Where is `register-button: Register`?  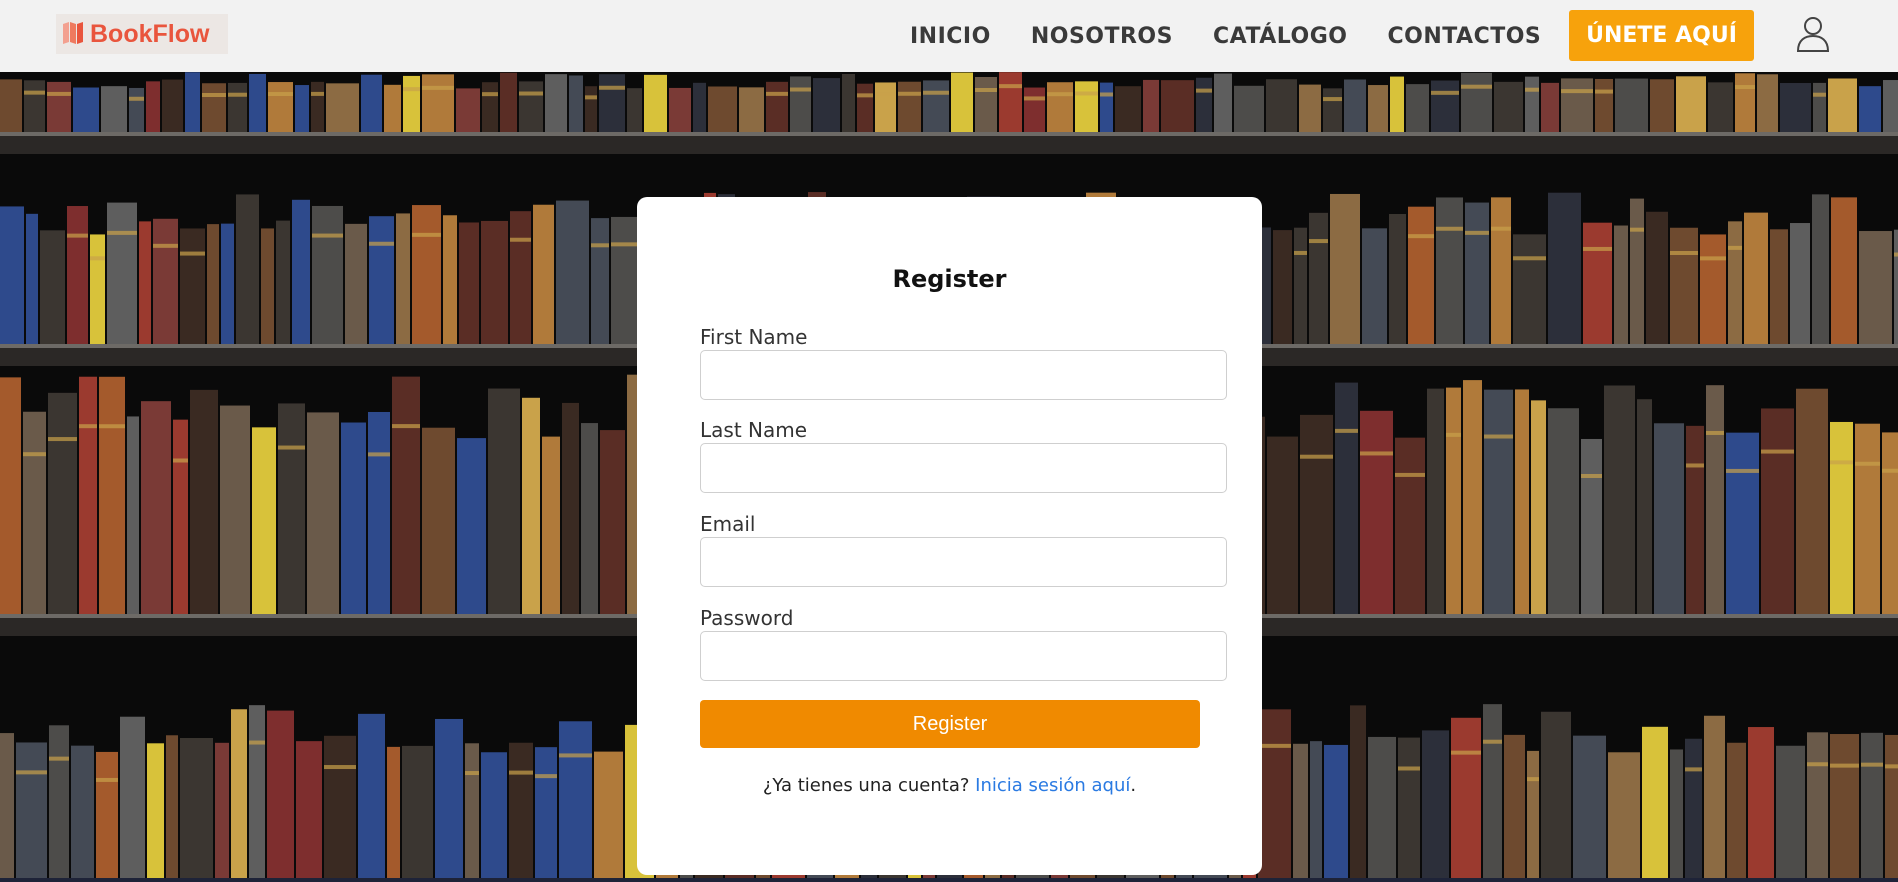 register-button: Register is located at coordinates (950, 724).